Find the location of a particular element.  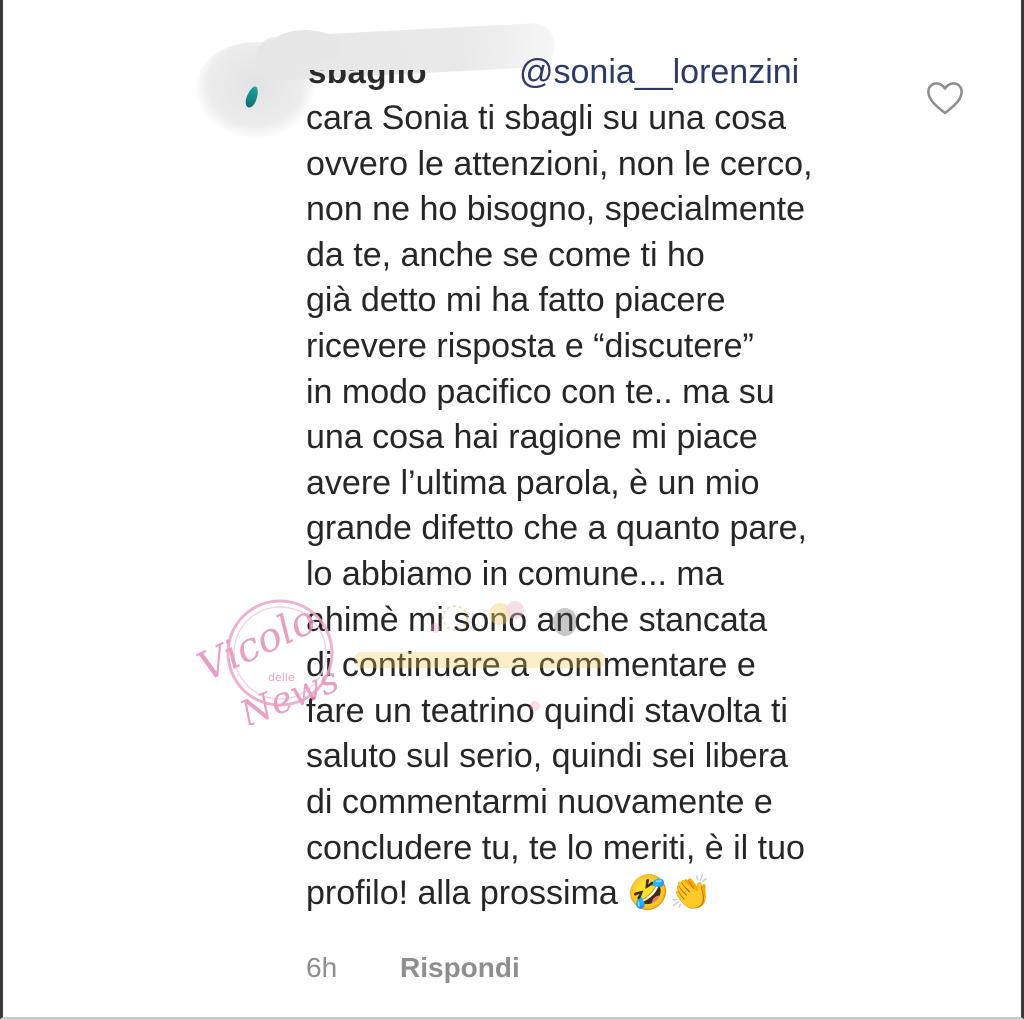

svg-text: Vicolo is located at coordinates (257, 644).